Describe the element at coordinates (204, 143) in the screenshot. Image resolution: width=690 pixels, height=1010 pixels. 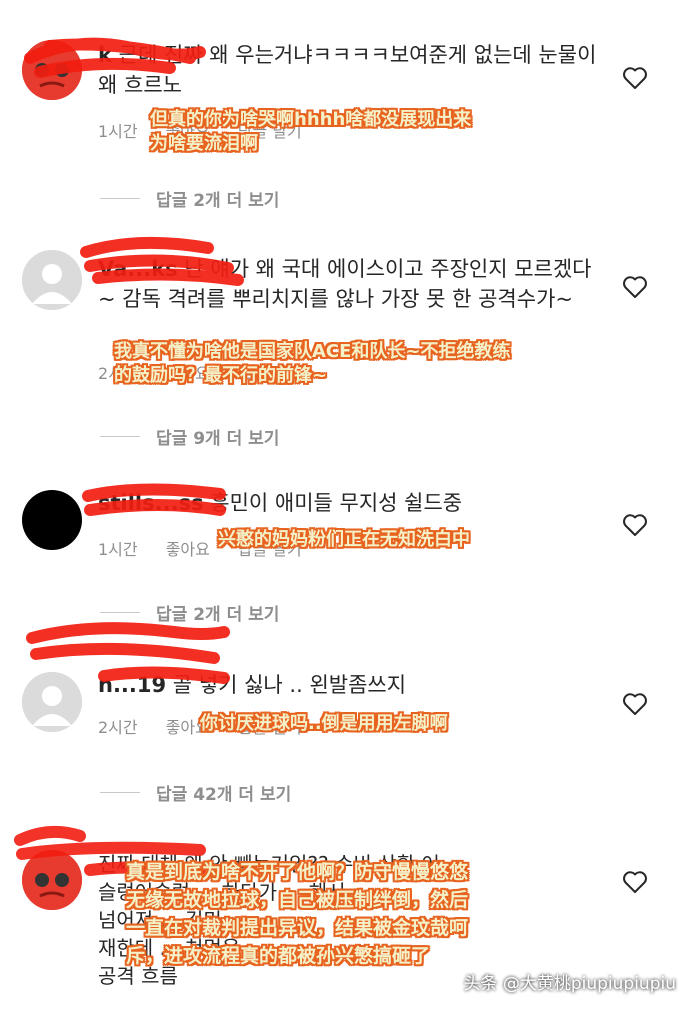
I see `translation-line: 为啥要流泪啊` at that location.